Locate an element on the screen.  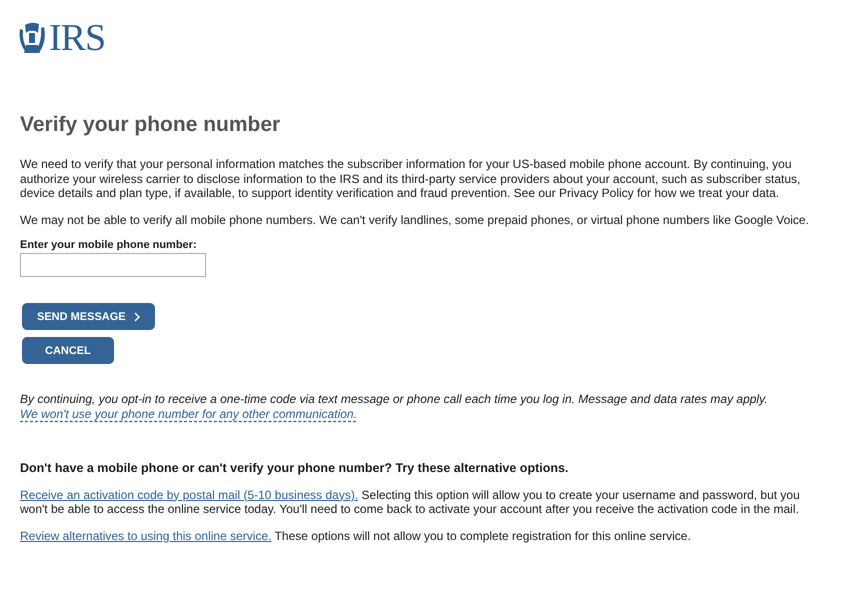
alternative-link: Review alternatives to using this online service. is located at coordinates (146, 535).